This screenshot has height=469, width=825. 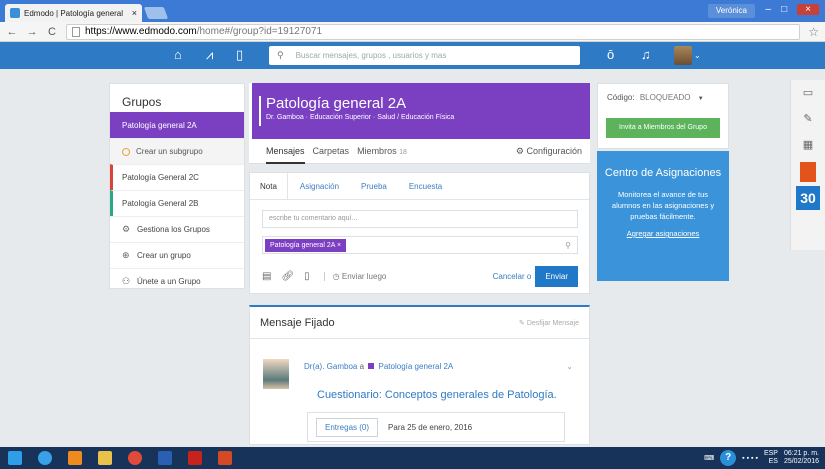 What do you see at coordinates (297, 322) in the screenshot?
I see `pinned-title: Mensaje Fijado` at bounding box center [297, 322].